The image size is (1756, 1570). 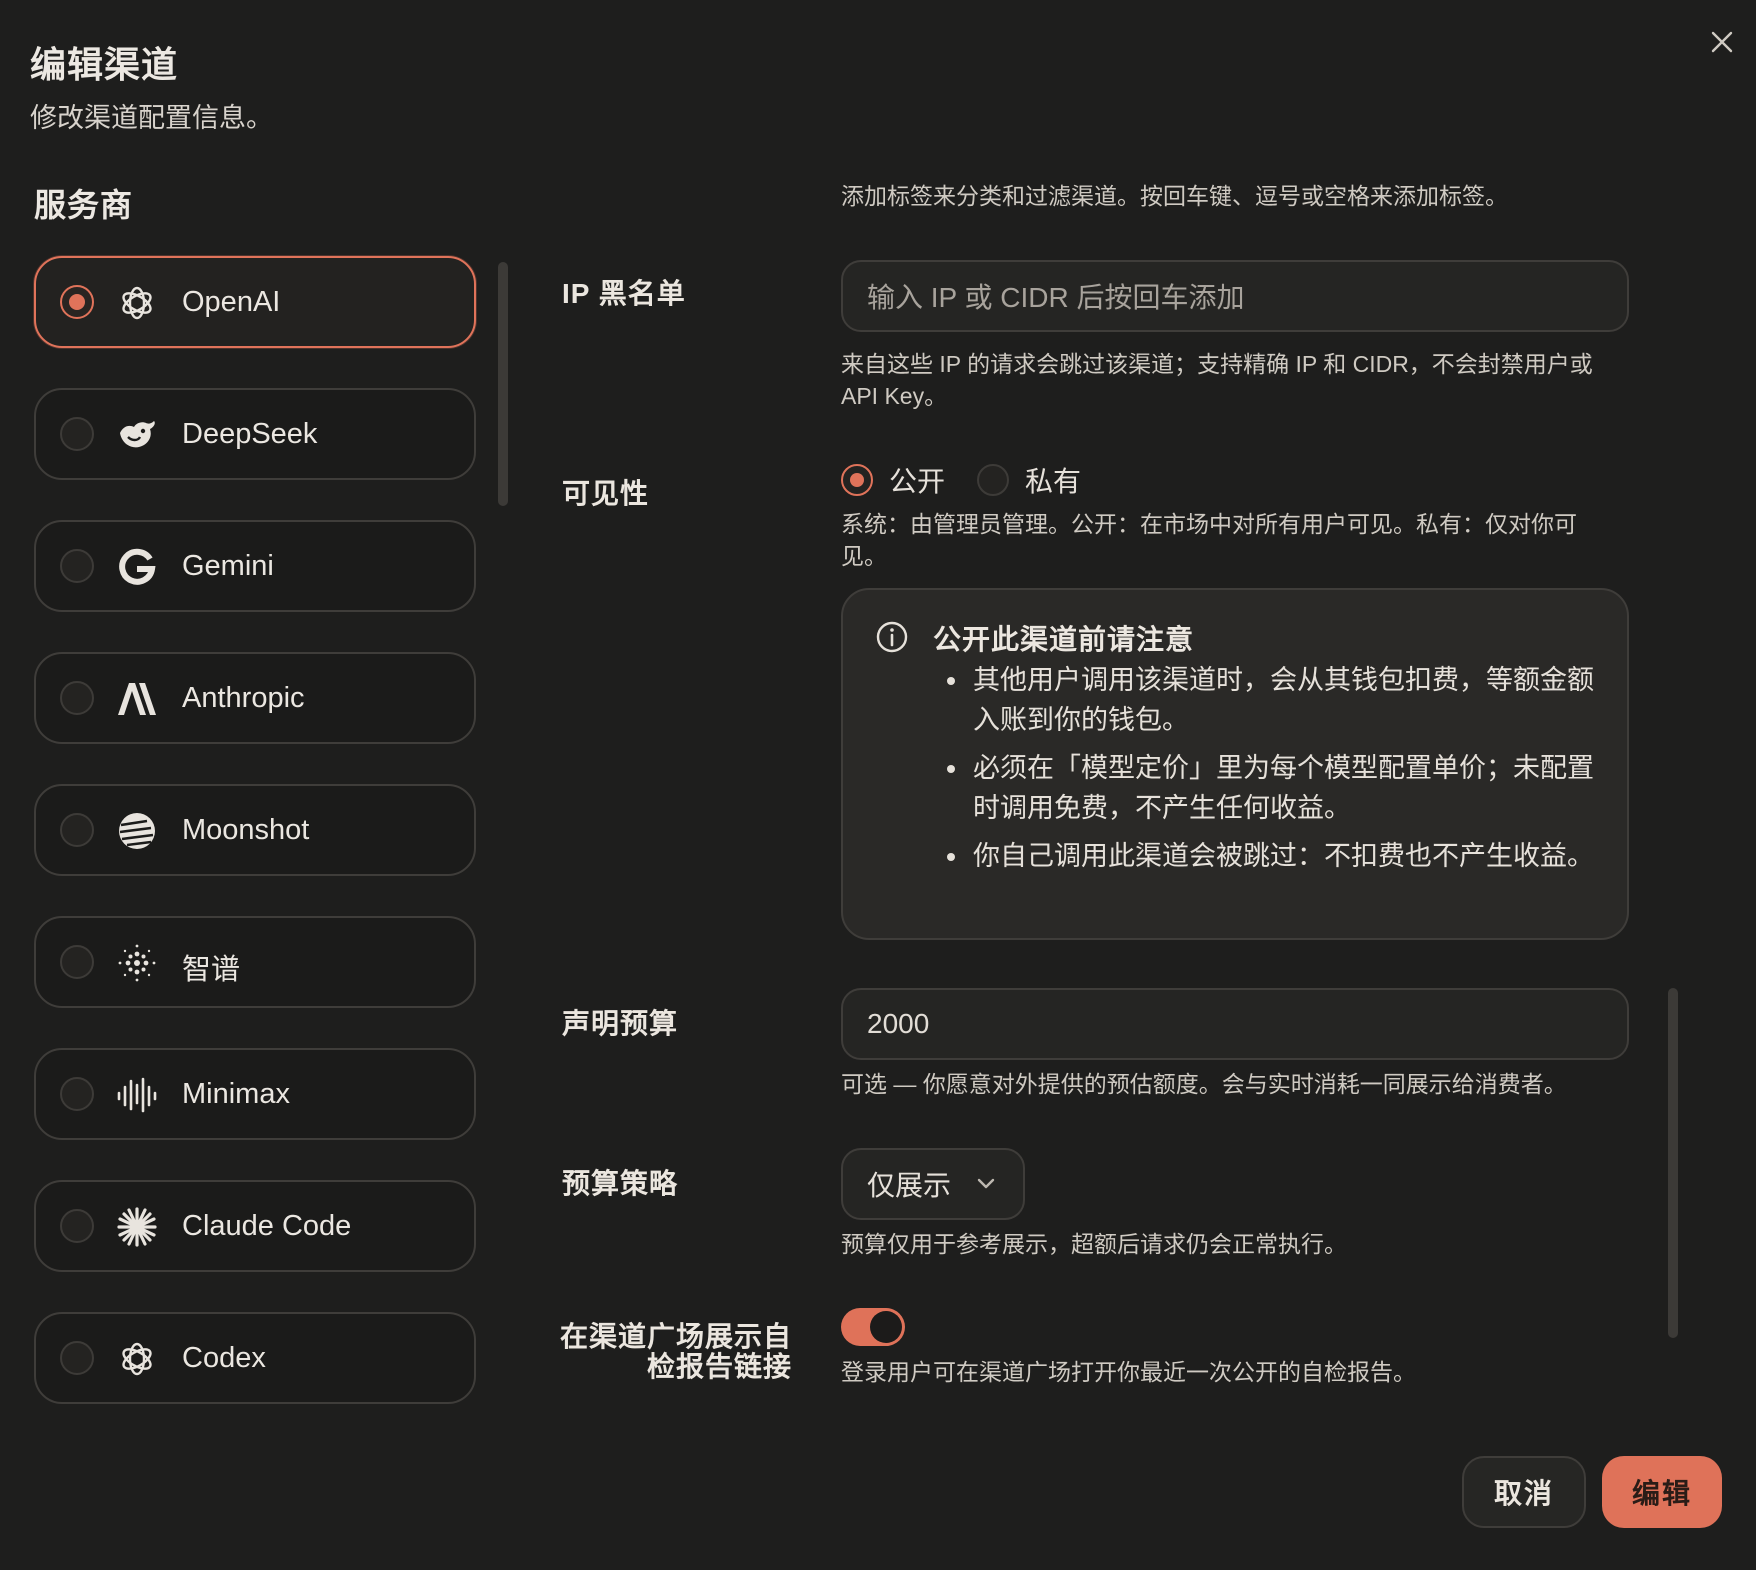 What do you see at coordinates (1235, 1024) in the screenshot?
I see `declared-budget-input: 2000` at bounding box center [1235, 1024].